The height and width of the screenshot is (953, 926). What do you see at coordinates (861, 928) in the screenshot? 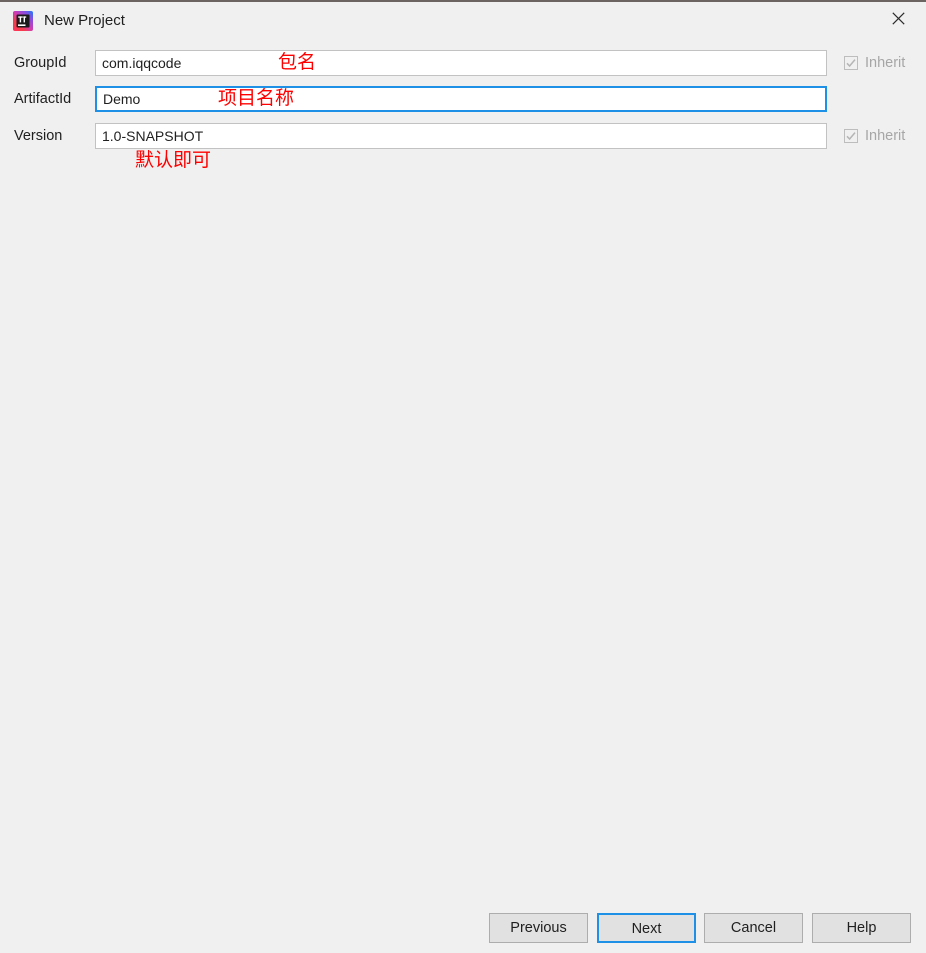
I see `help-button: Help` at bounding box center [861, 928].